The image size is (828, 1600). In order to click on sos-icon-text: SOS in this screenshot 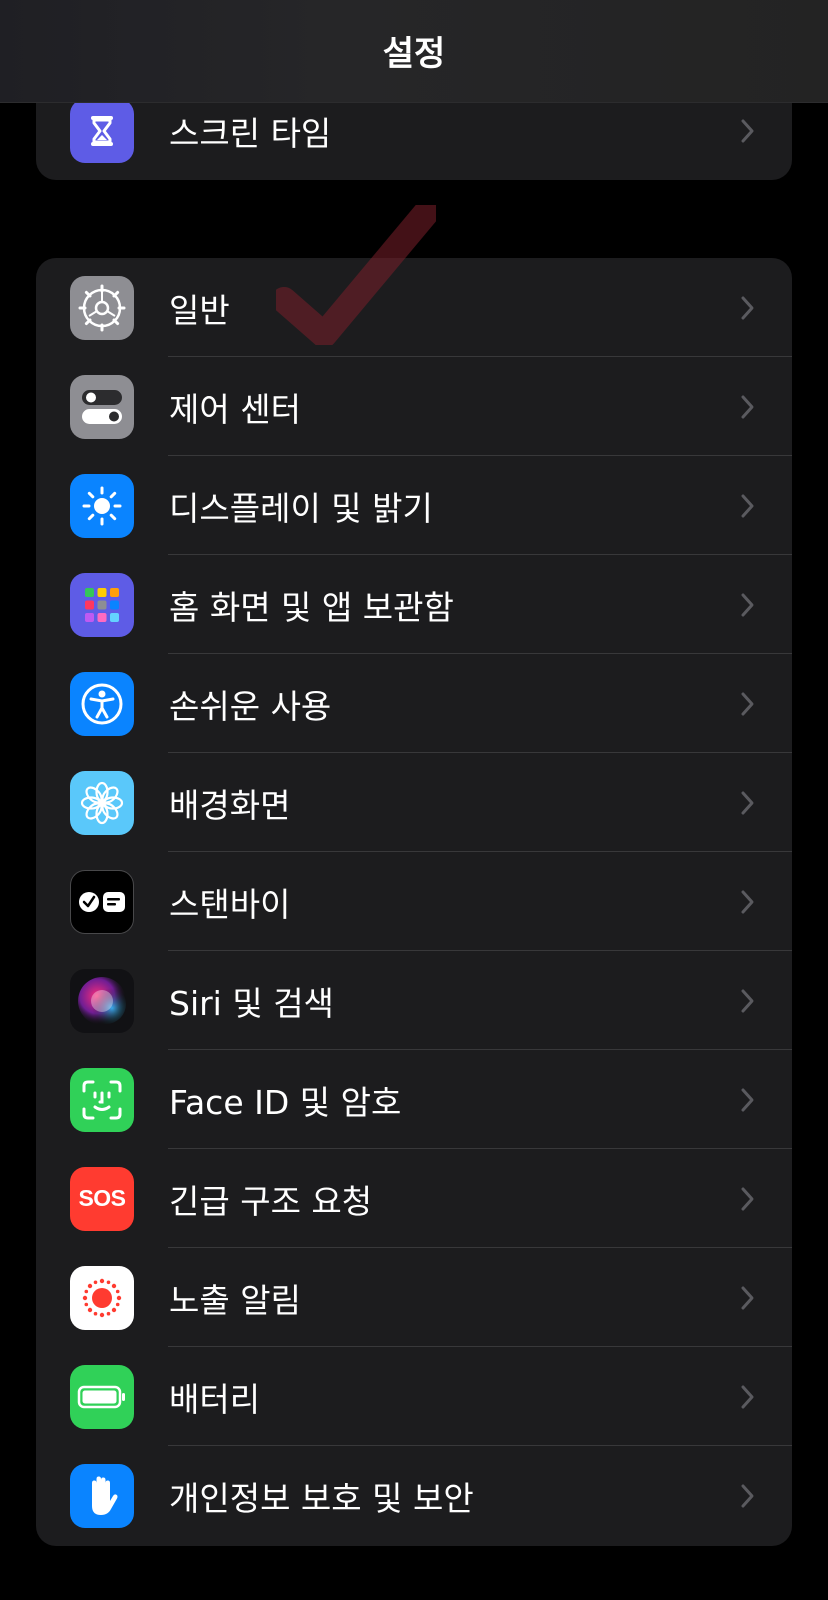, I will do `click(102, 1198)`.